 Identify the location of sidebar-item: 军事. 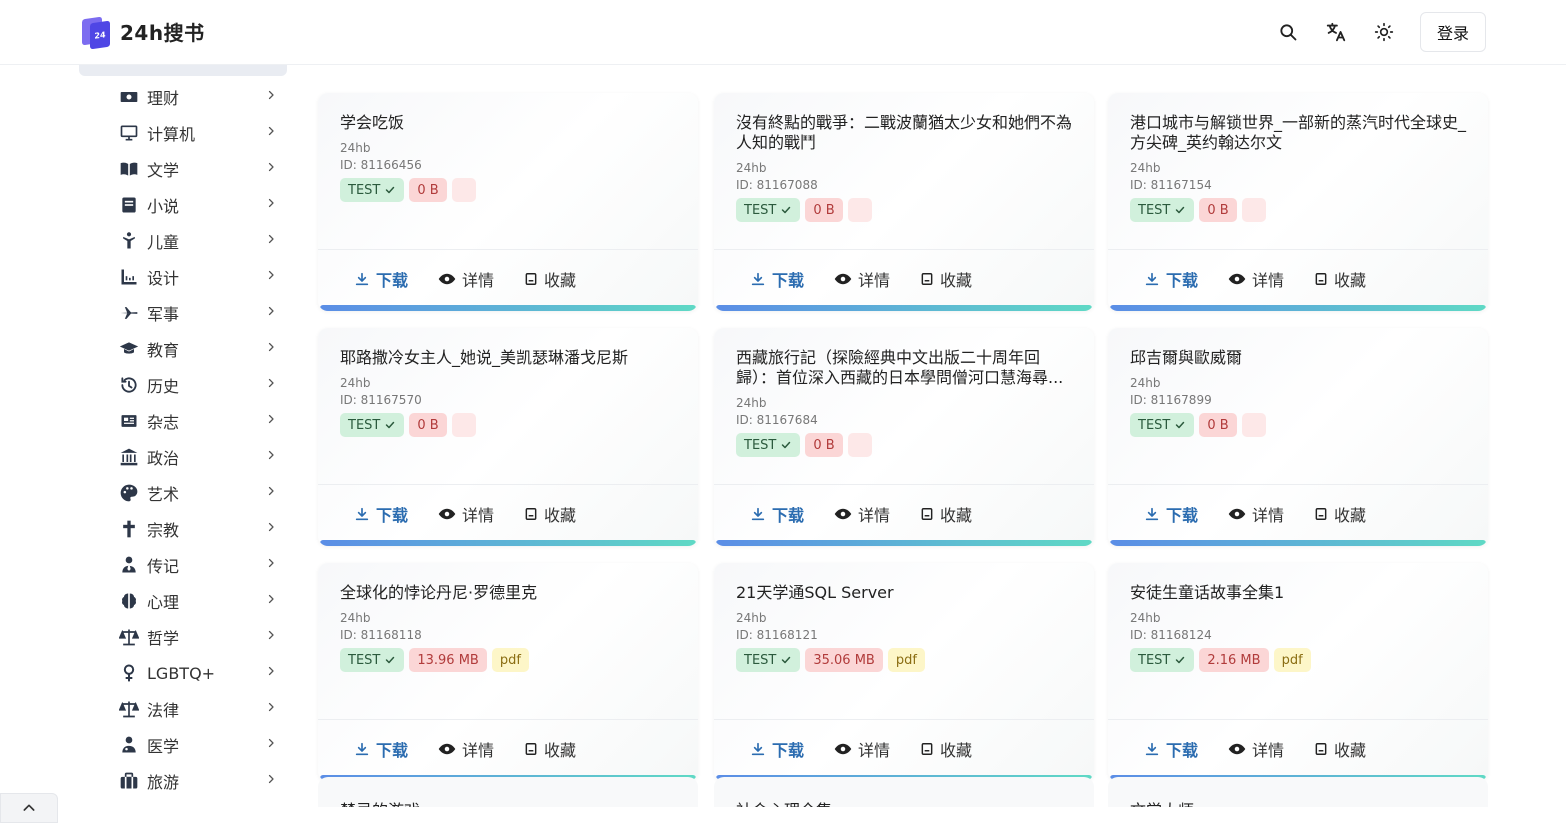
(183, 313).